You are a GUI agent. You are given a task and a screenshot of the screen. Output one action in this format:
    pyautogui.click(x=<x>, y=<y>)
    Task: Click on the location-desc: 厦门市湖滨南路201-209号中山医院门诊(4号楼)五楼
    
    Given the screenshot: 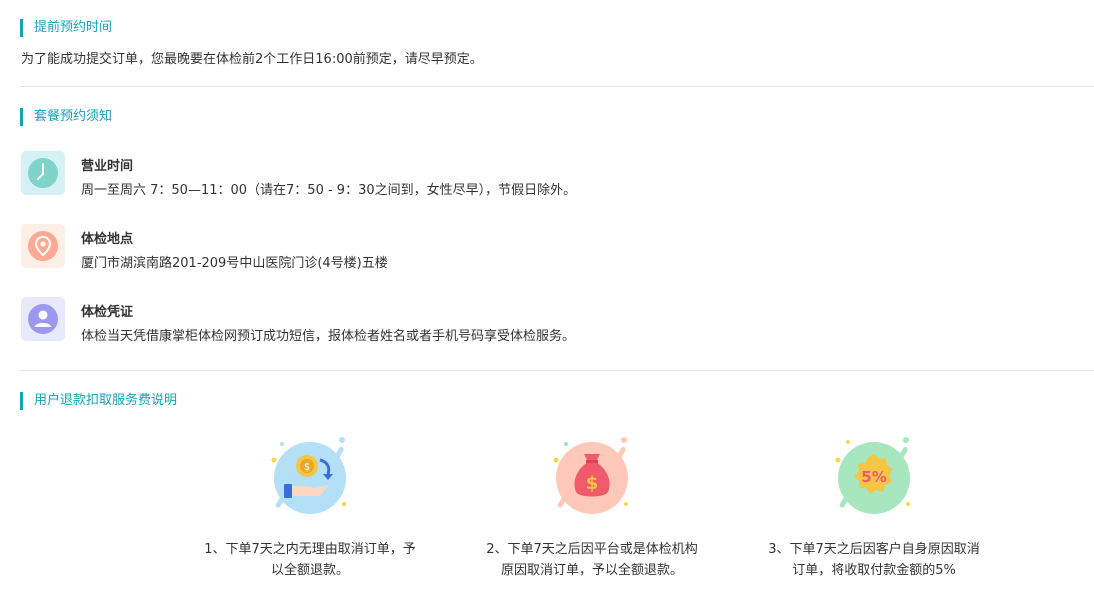 What is the action you would take?
    pyautogui.click(x=234, y=263)
    